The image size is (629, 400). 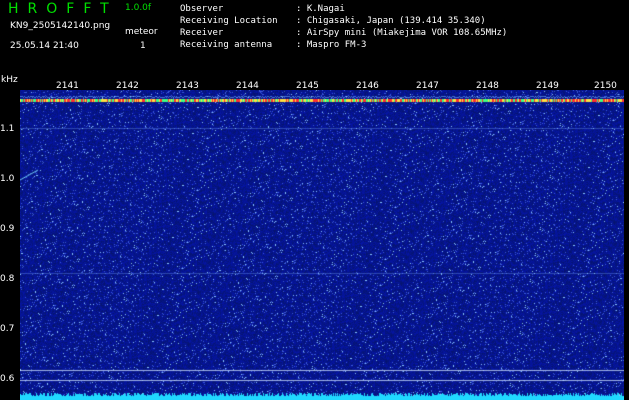 I want to click on meteor-label: meteor, so click(x=141, y=32).